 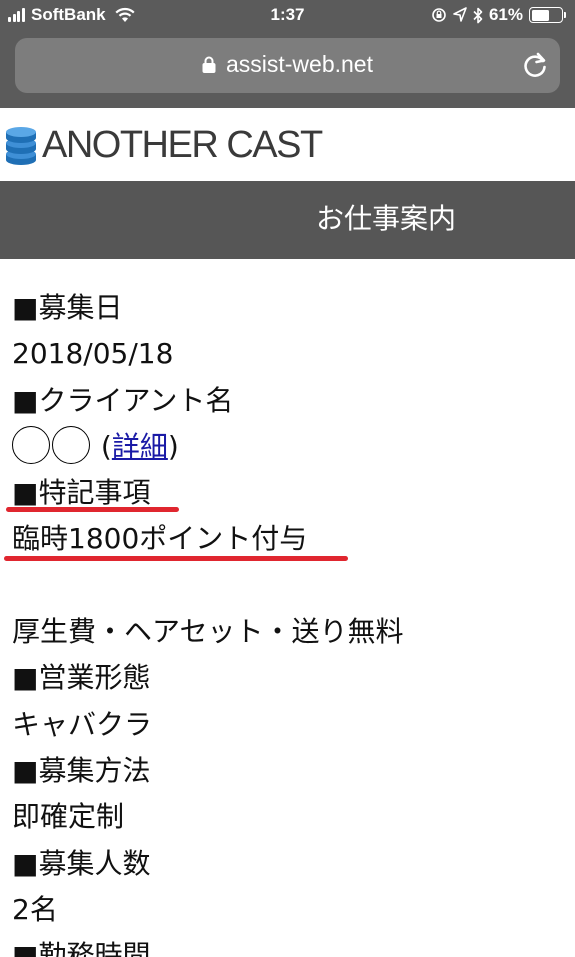 What do you see at coordinates (35, 909) in the screenshot?
I see `recruit-count-value: 2名` at bounding box center [35, 909].